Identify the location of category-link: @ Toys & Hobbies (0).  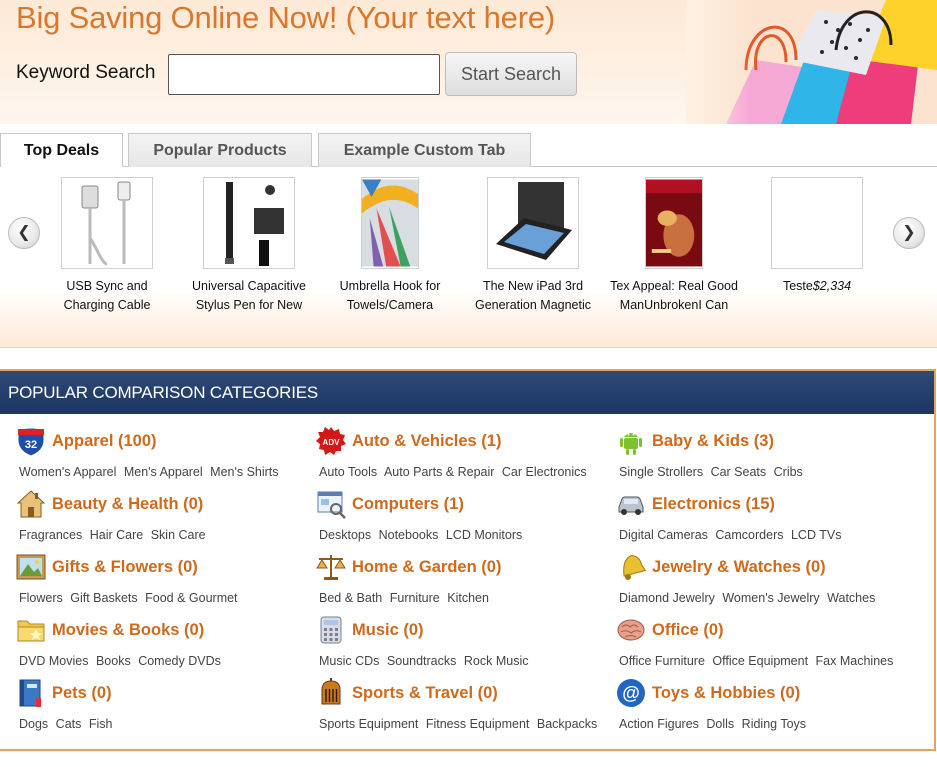
(766, 693).